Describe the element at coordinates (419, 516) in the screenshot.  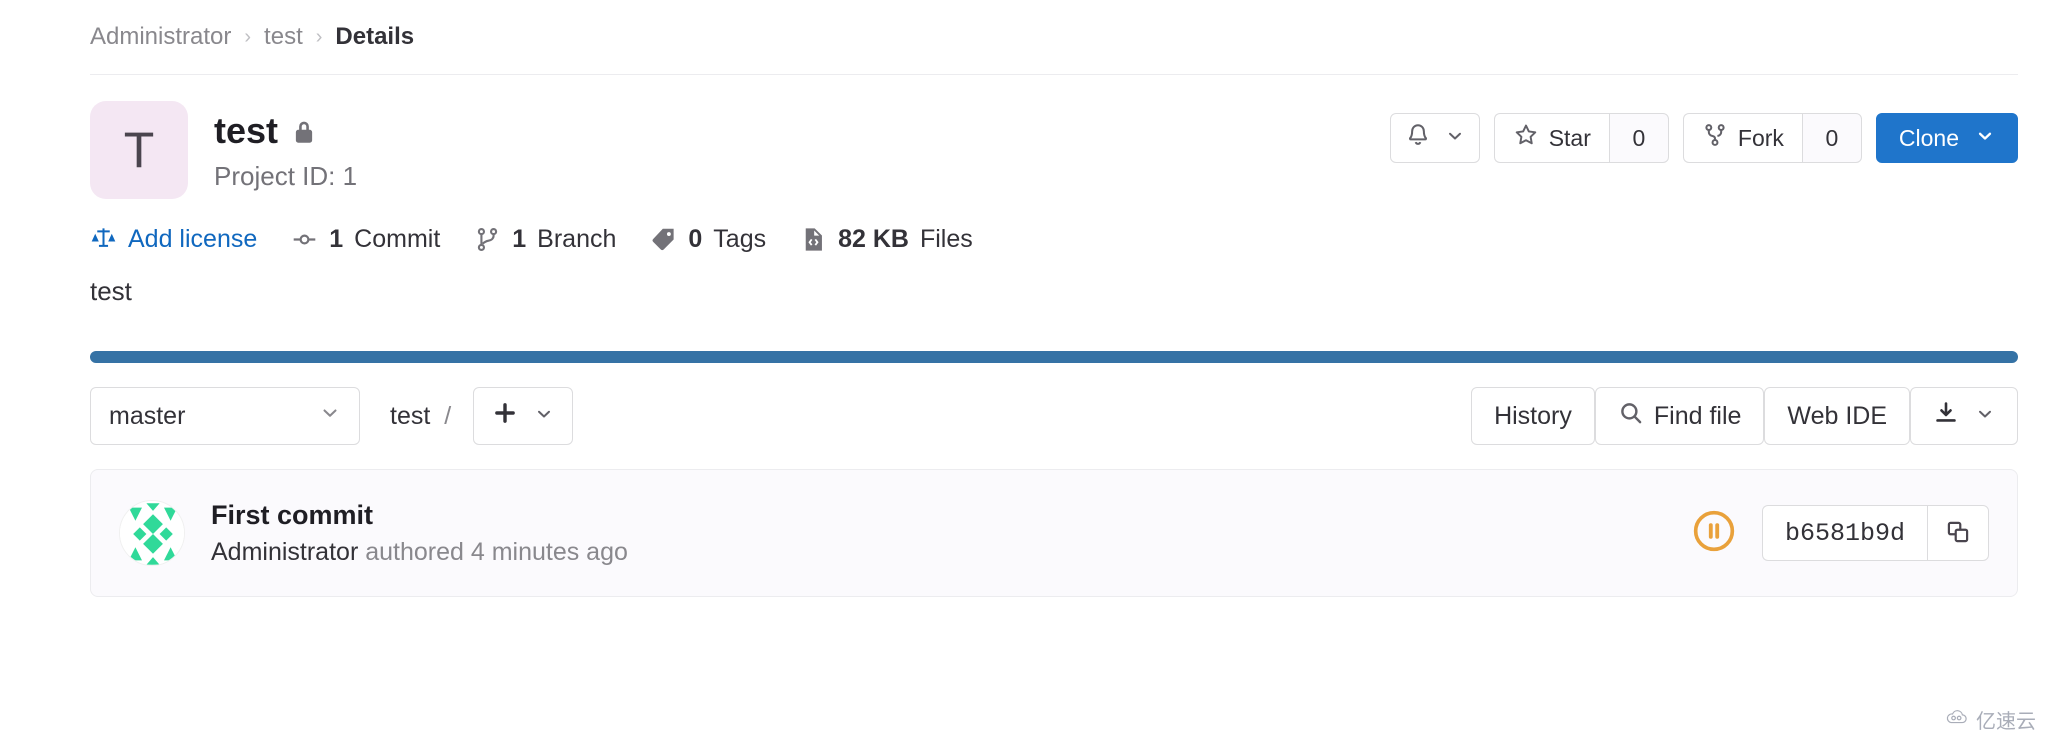
I see `commit-title: First commit` at that location.